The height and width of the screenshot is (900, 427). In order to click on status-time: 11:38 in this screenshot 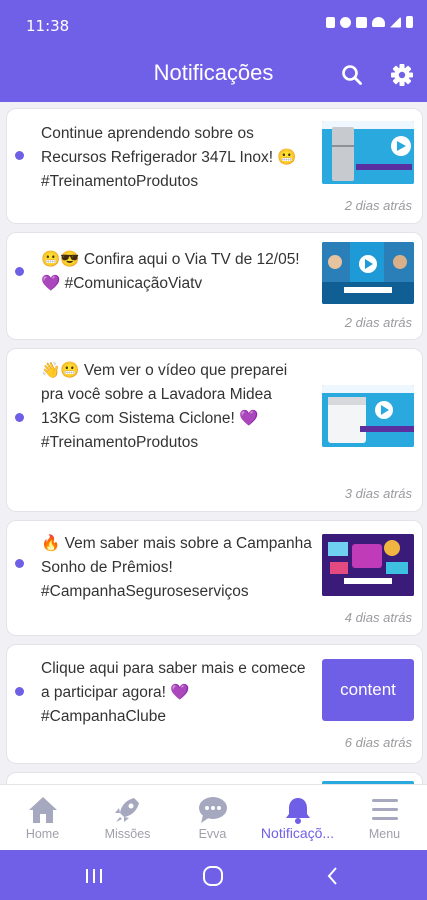, I will do `click(48, 26)`.